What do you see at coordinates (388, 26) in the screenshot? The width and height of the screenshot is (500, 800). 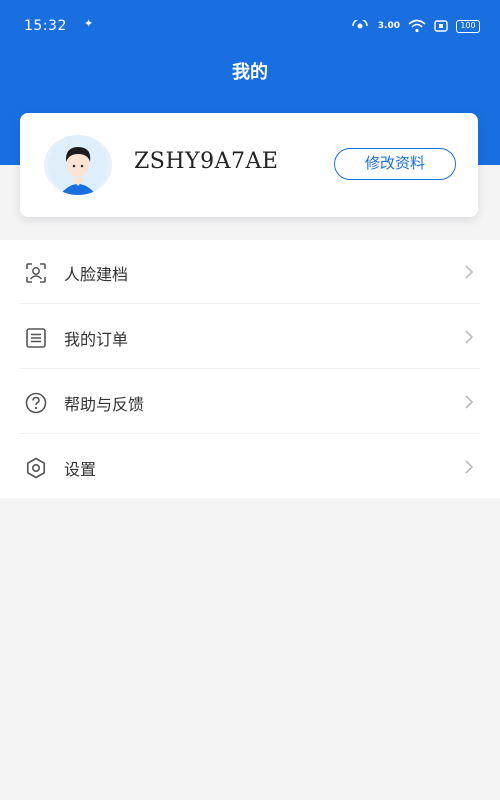 I see `signal-rate-text: 3.00` at bounding box center [388, 26].